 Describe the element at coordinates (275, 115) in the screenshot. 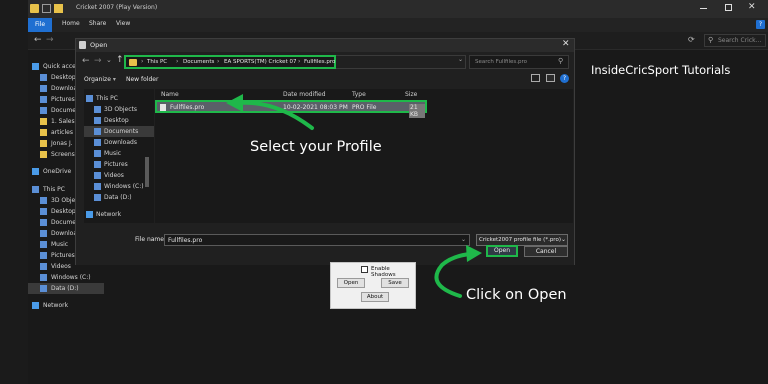

I see `arrow-to-file-row` at that location.